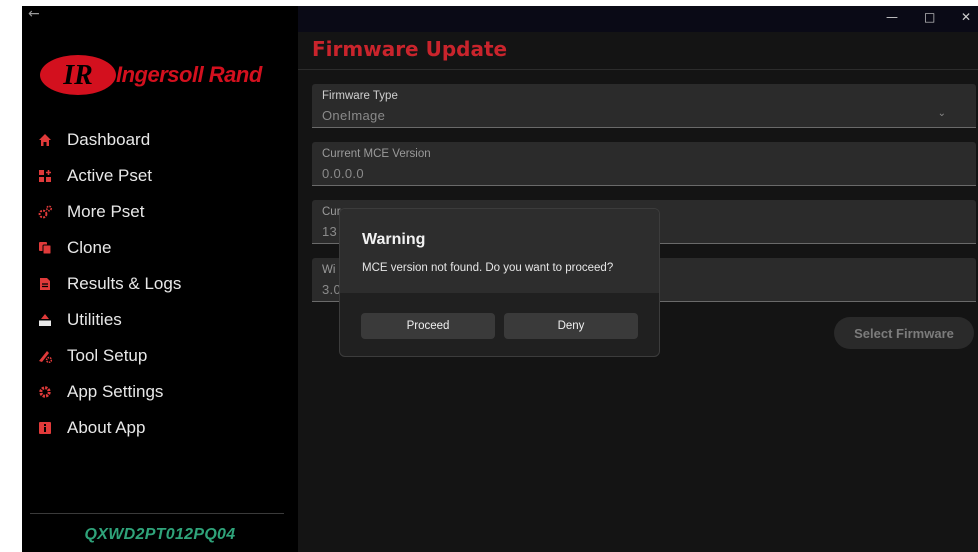 Image resolution: width=978 pixels, height=552 pixels. Describe the element at coordinates (89, 247) in the screenshot. I see `sidebar-item-label: Clone` at that location.